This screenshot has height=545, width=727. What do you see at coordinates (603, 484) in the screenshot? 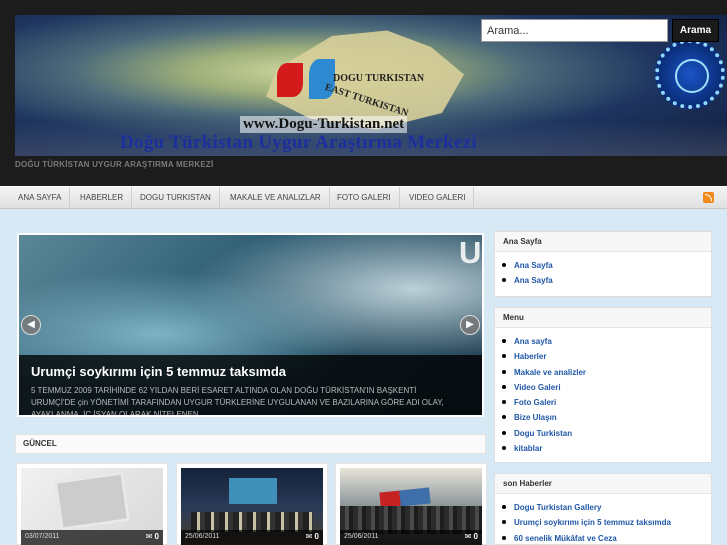
I see `widget-title: son Haberler` at bounding box center [603, 484].